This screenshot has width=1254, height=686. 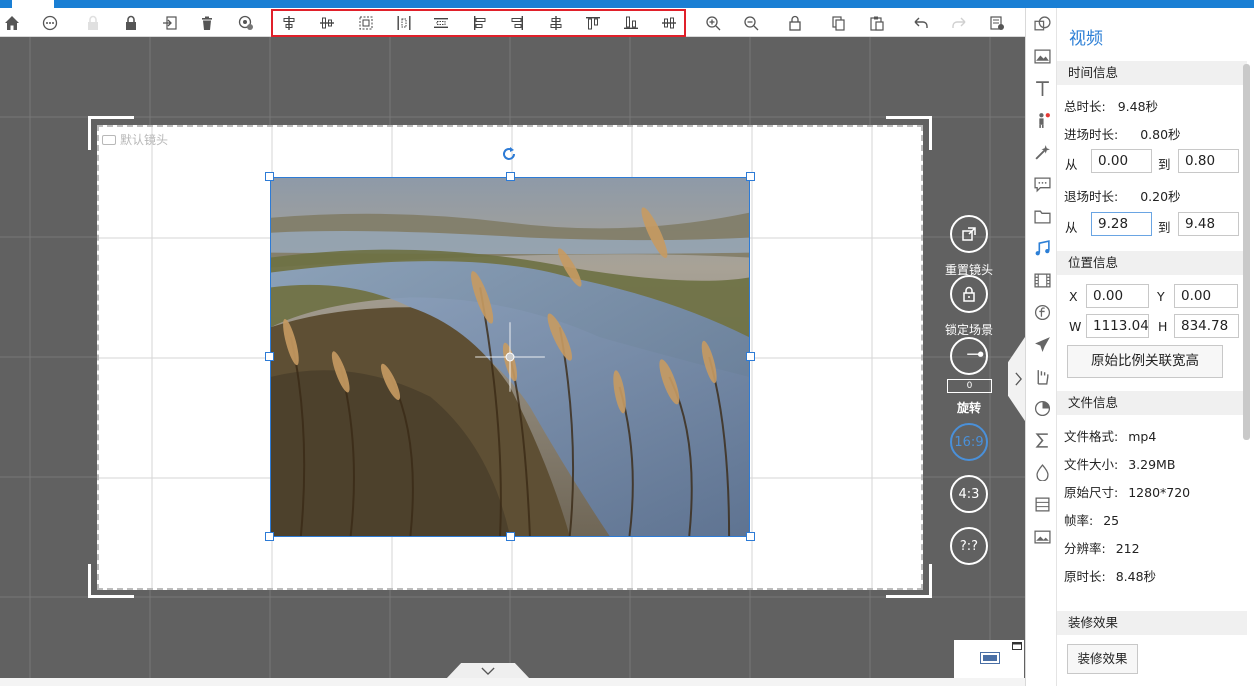 What do you see at coordinates (751, 23) in the screenshot?
I see `zoom-out-icon` at bounding box center [751, 23].